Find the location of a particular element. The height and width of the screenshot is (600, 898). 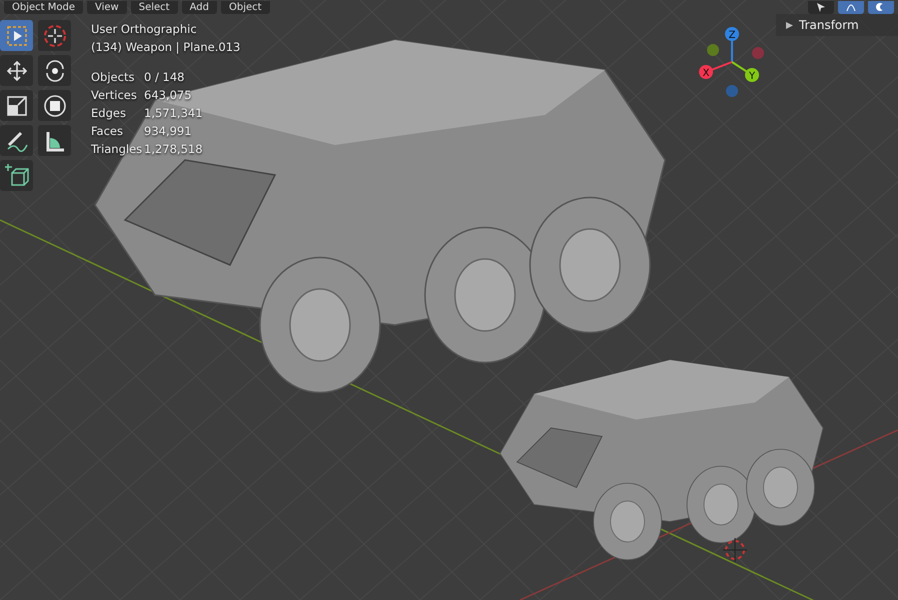

transform-icon is located at coordinates (54, 106).